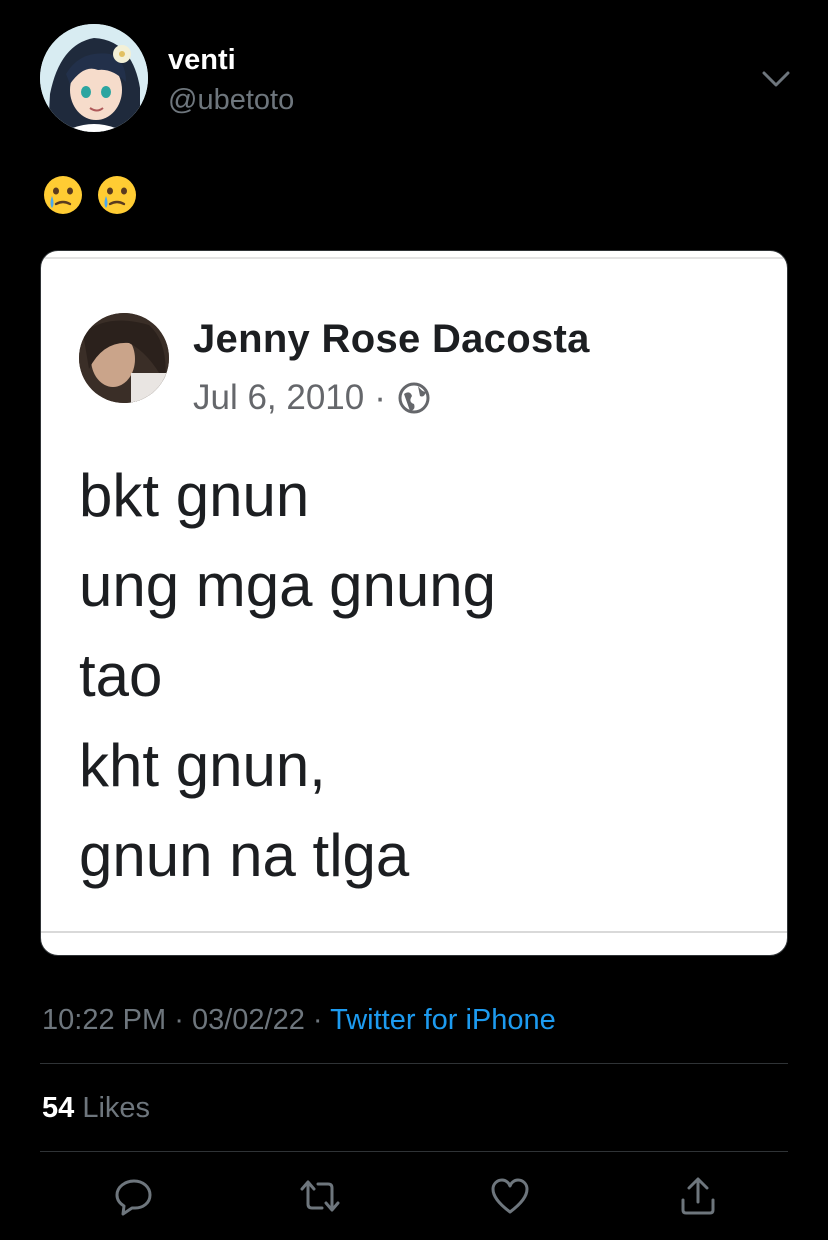  Describe the element at coordinates (391, 339) in the screenshot. I see `embedded-post-author: Jenny Rose Dacosta` at that location.